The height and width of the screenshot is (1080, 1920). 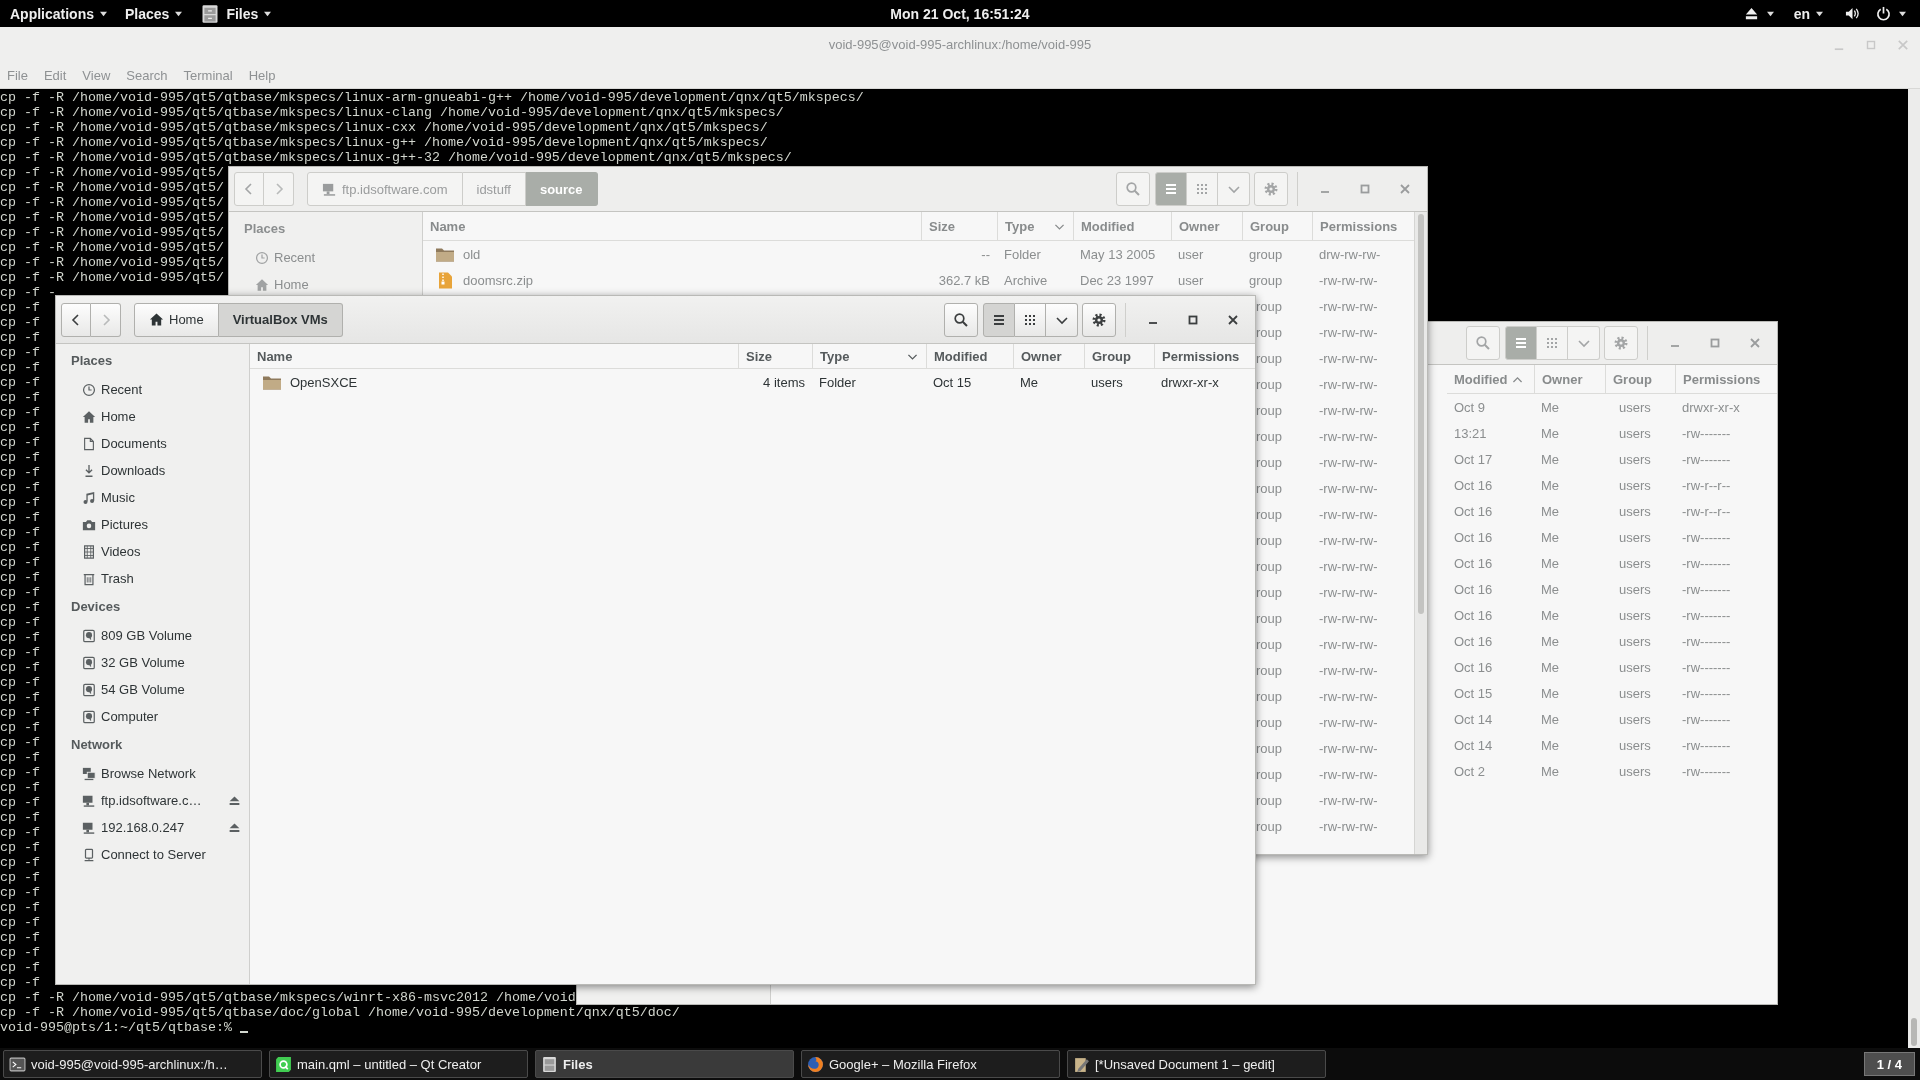 What do you see at coordinates (969, 356) in the screenshot?
I see `column-header: Modified` at bounding box center [969, 356].